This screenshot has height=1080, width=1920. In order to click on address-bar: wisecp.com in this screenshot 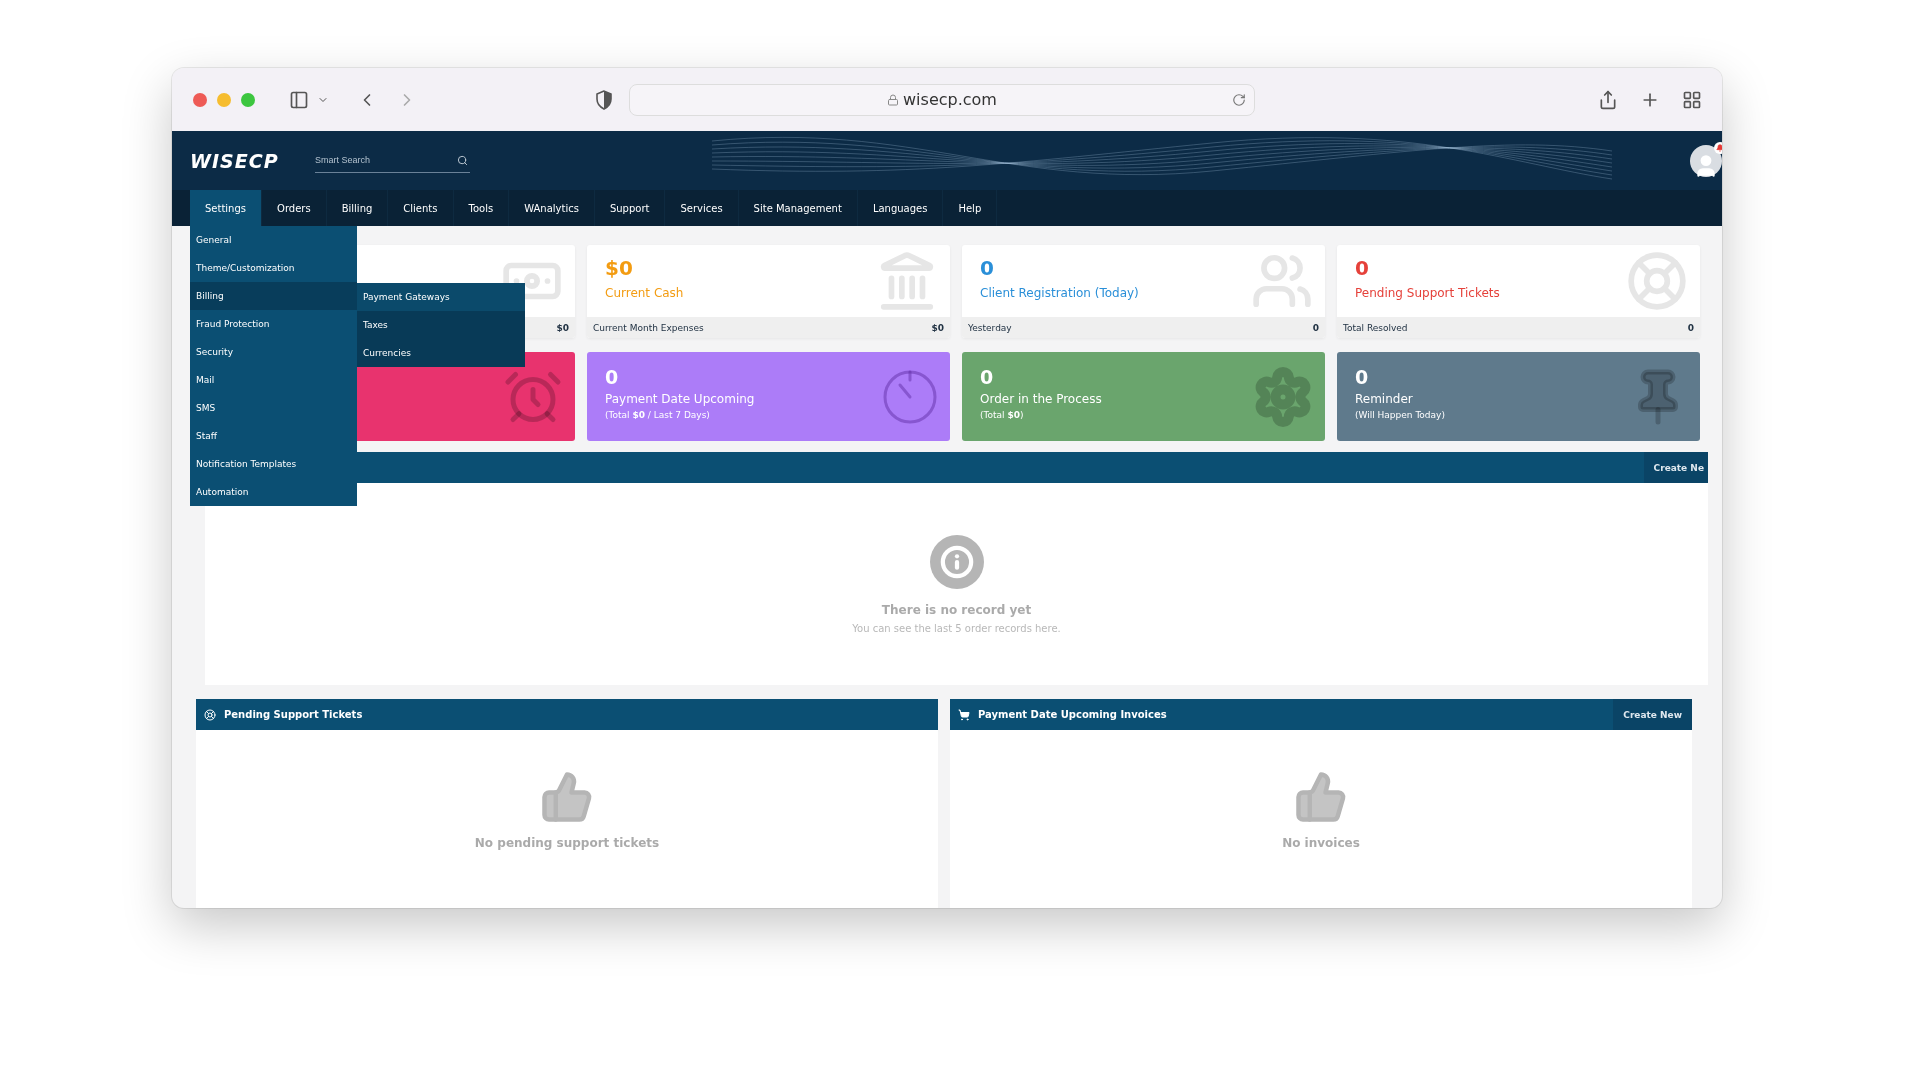, I will do `click(942, 99)`.